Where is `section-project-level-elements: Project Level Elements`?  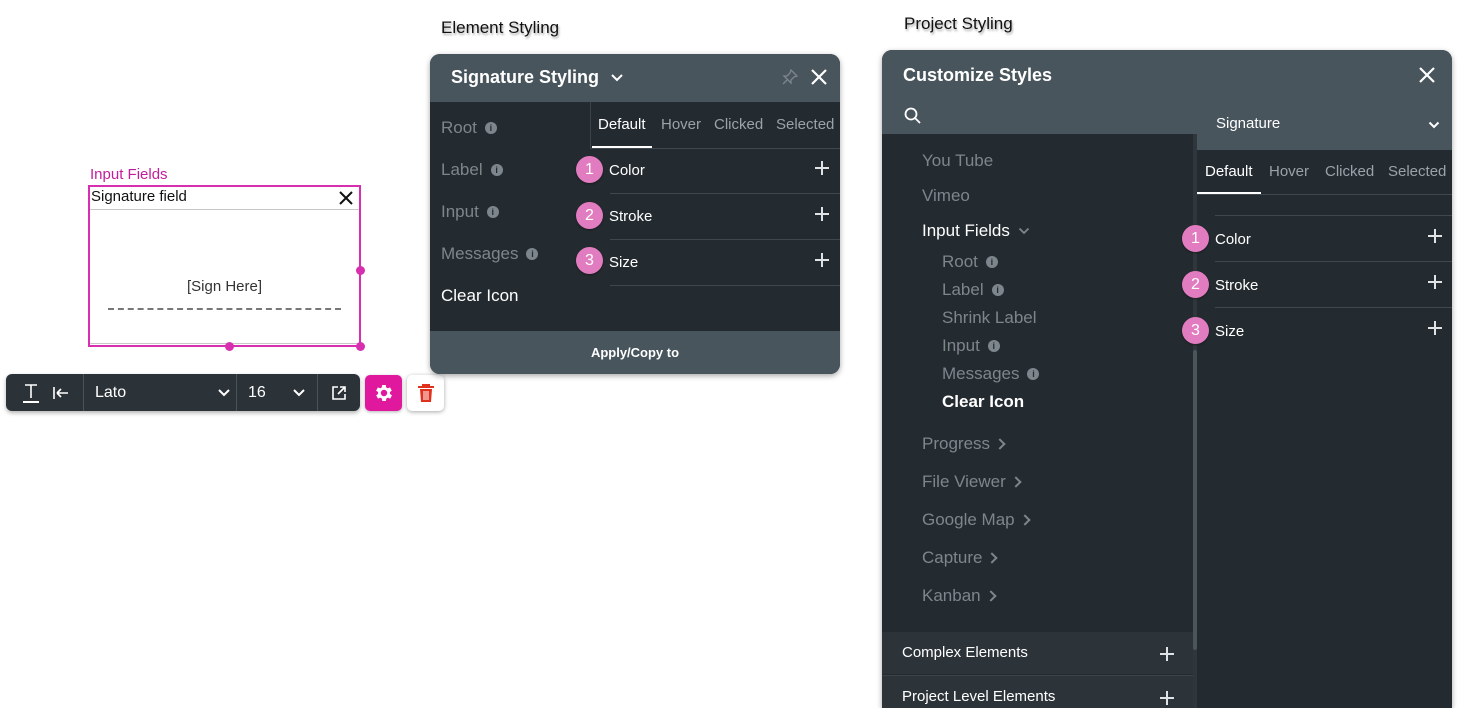
section-project-level-elements: Project Level Elements is located at coordinates (1037, 691).